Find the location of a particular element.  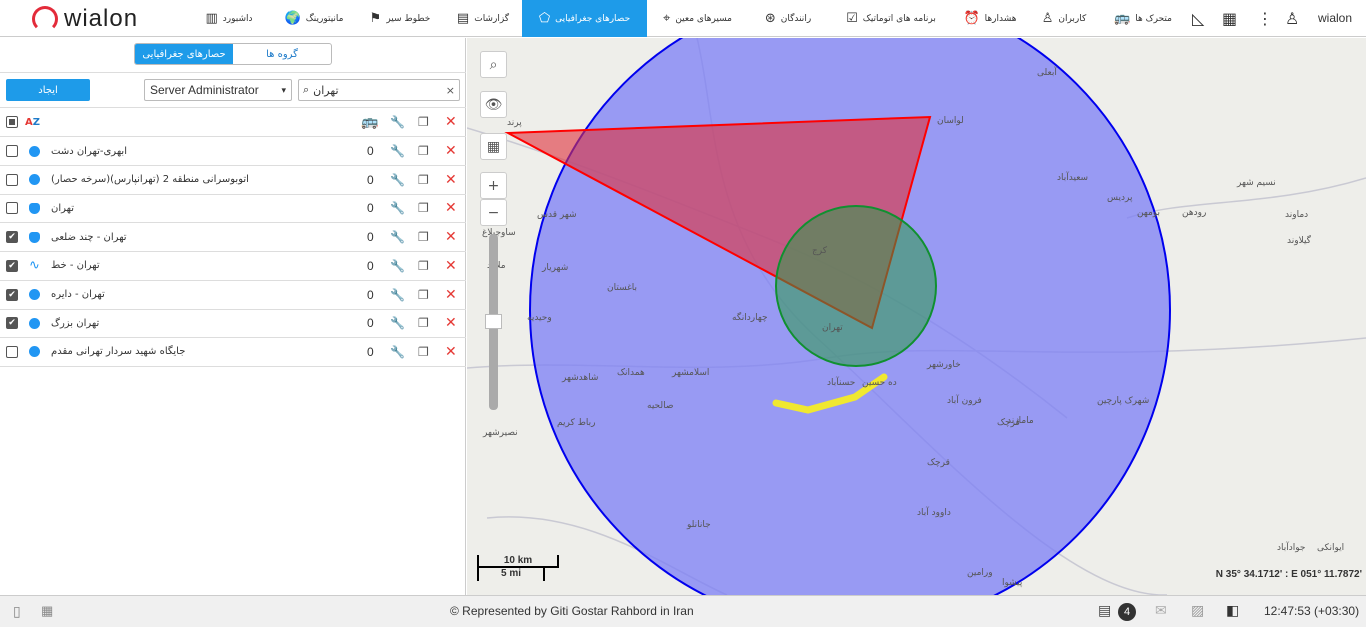

geofence-name: تهران بزرگ is located at coordinates (75, 323).